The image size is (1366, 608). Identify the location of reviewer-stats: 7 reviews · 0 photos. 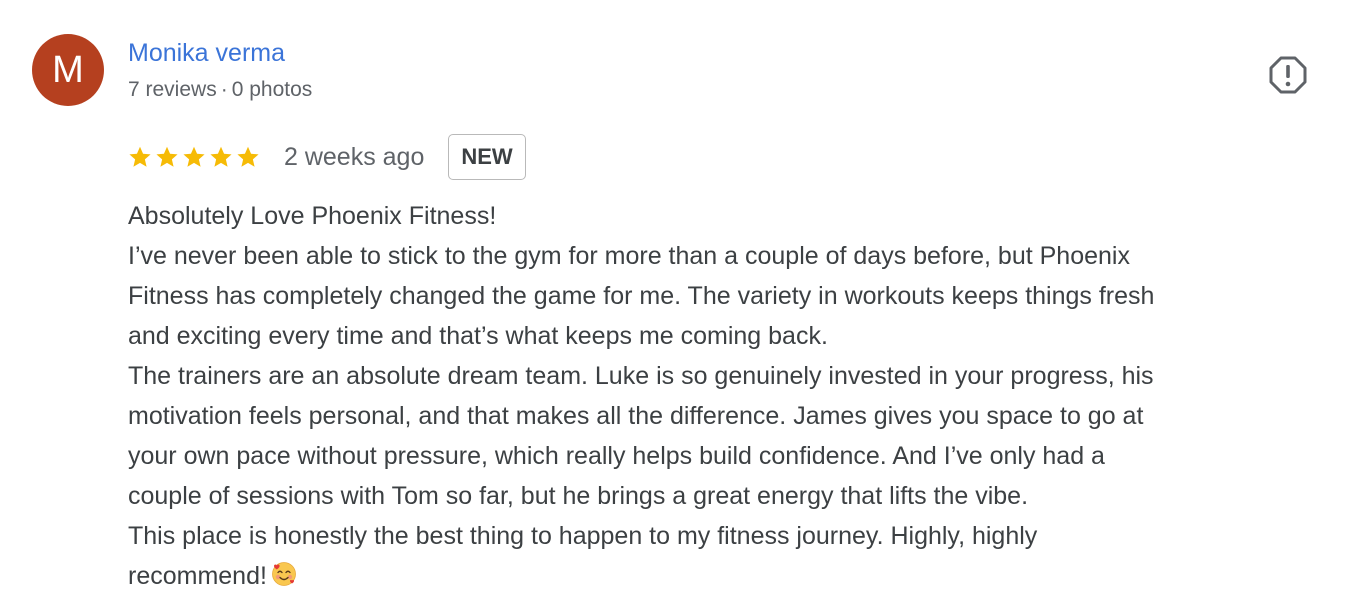
(220, 90).